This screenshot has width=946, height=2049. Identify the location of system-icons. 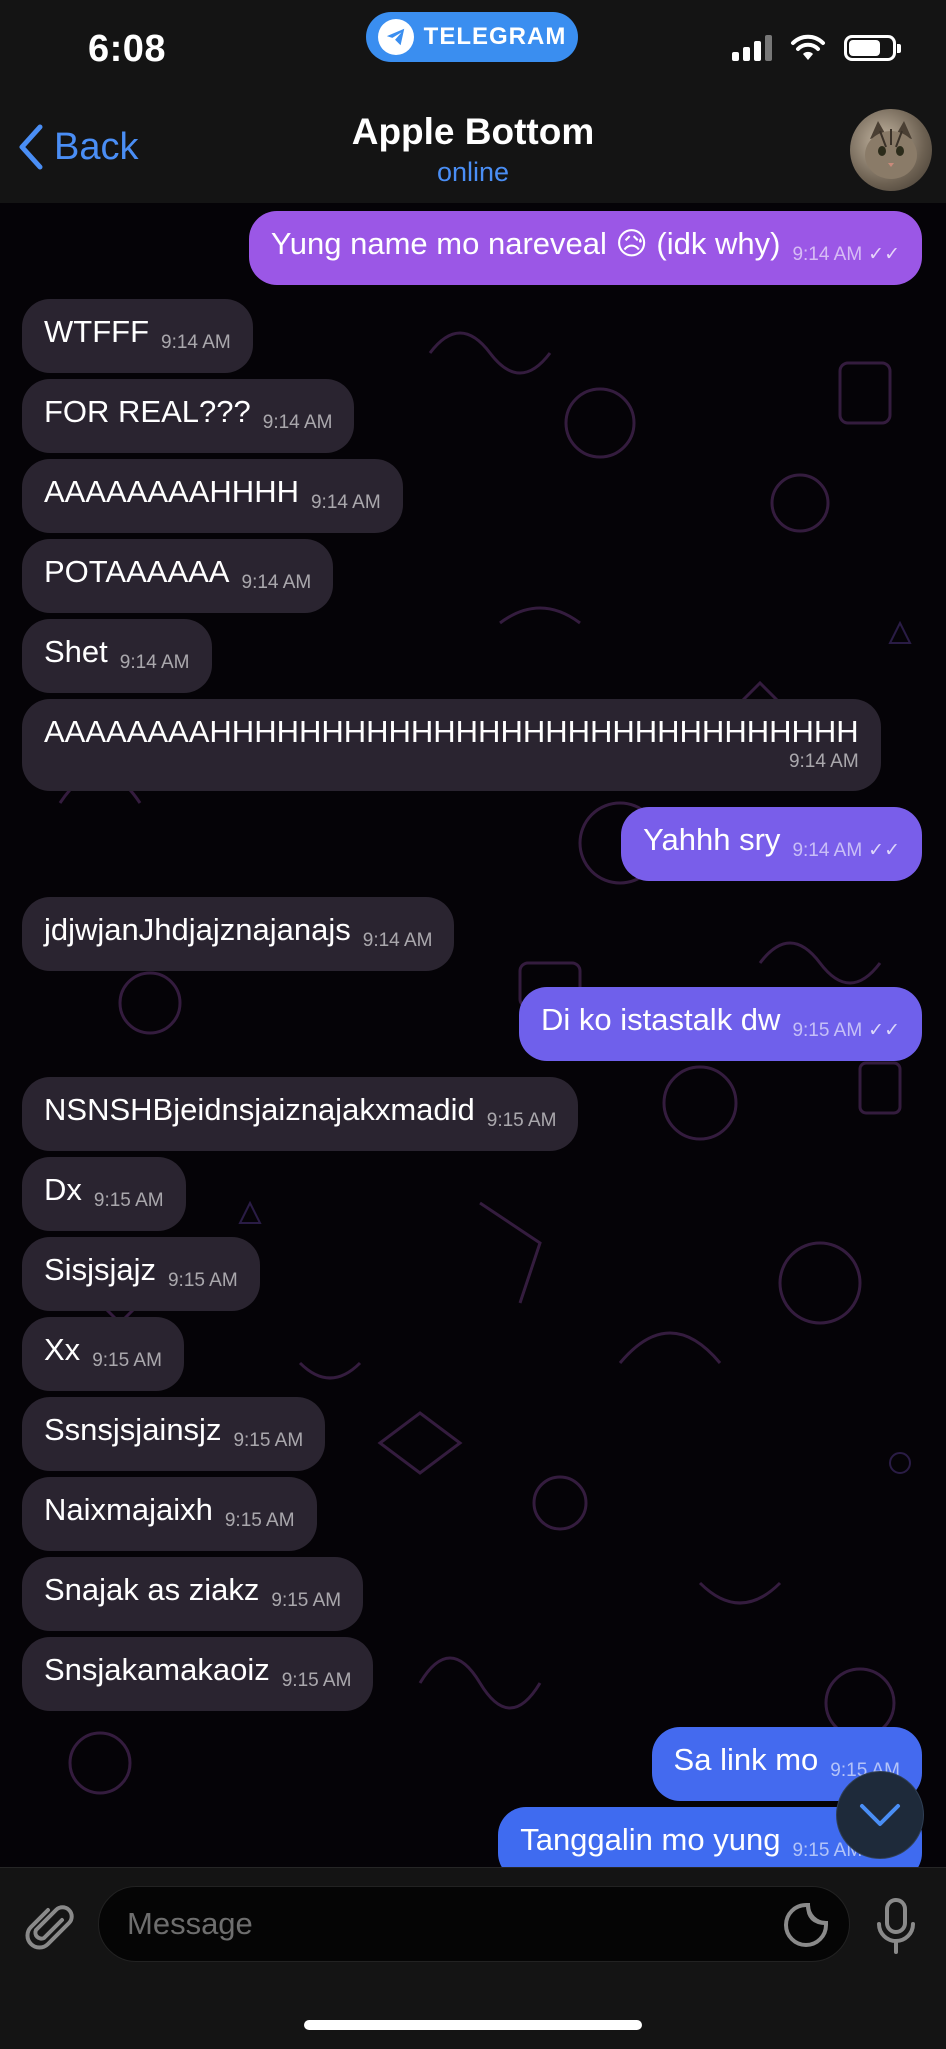
(816, 48).